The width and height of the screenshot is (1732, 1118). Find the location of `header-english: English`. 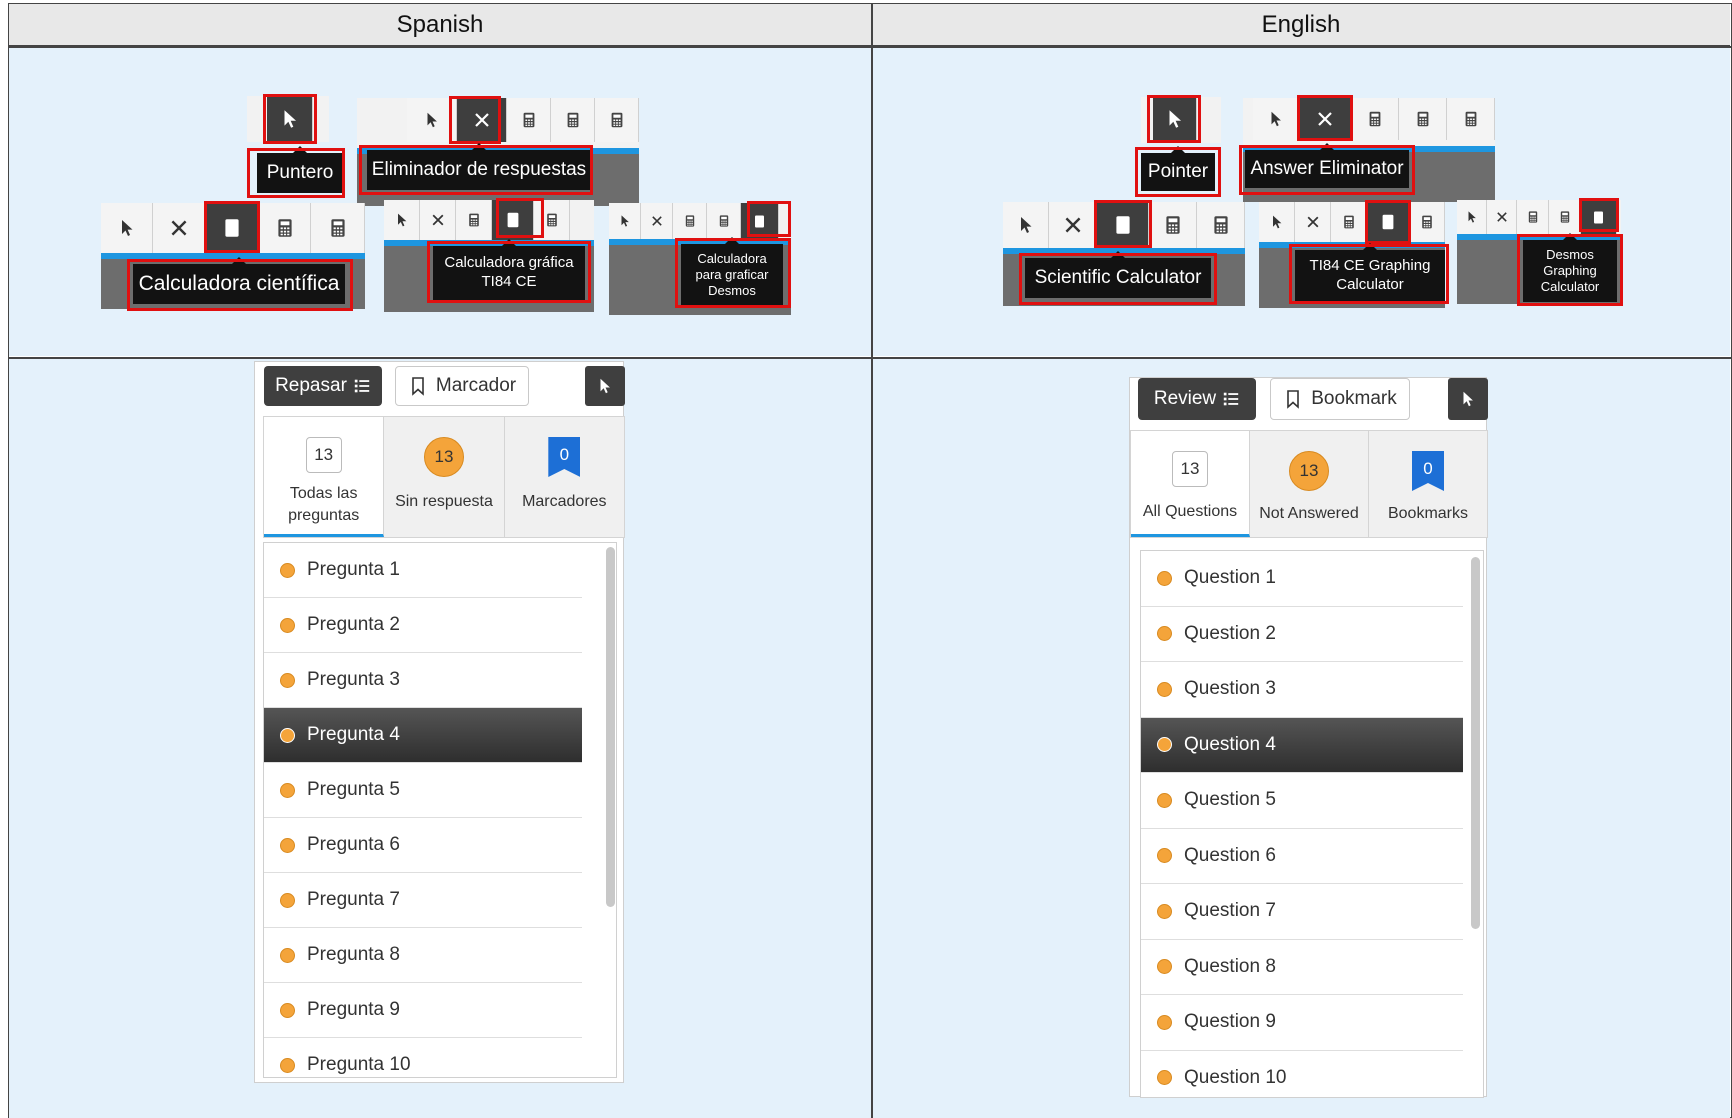

header-english: English is located at coordinates (1301, 25).